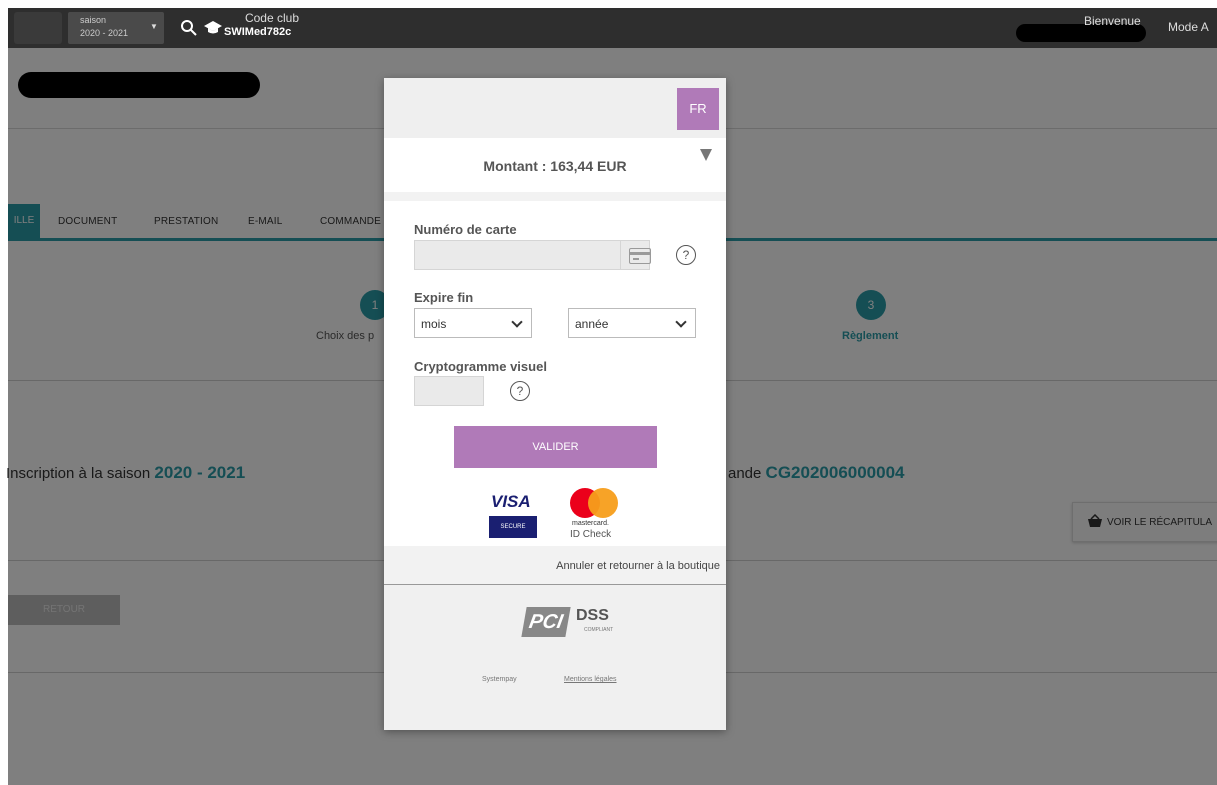  What do you see at coordinates (555, 166) in the screenshot?
I see `amount-text: Montant : 163,44 EUR` at bounding box center [555, 166].